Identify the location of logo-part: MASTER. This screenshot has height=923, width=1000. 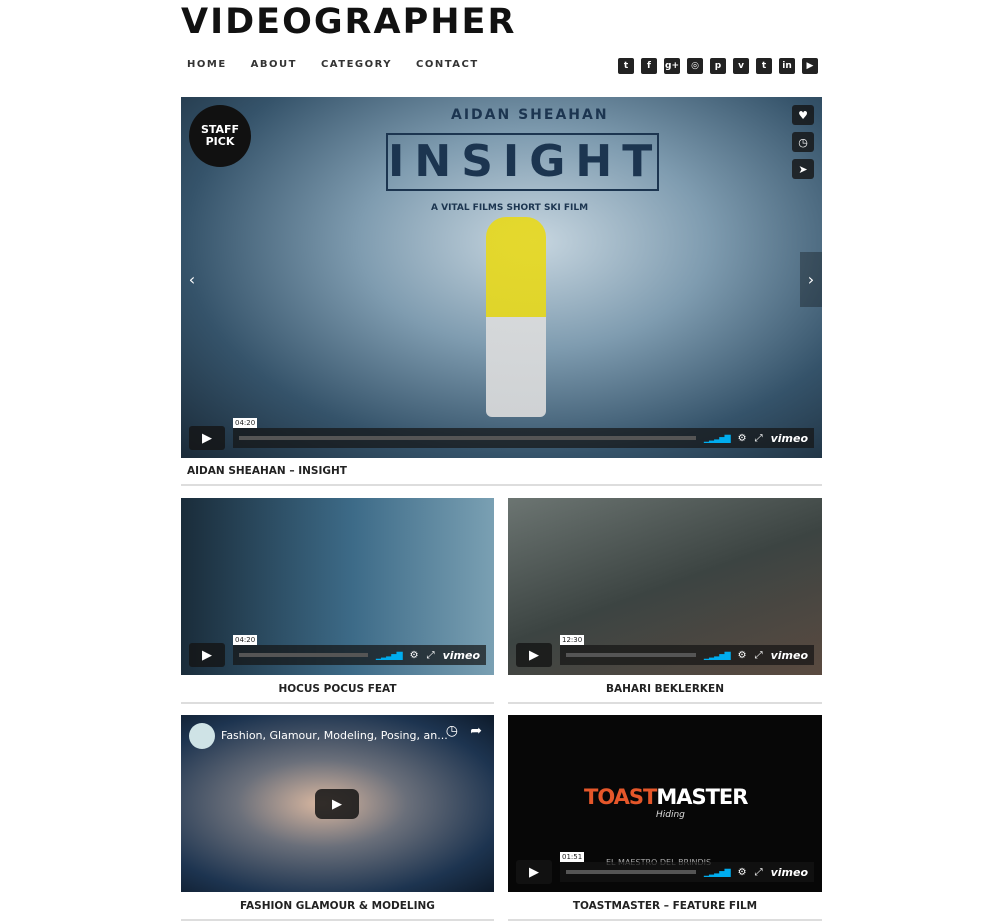
(702, 797).